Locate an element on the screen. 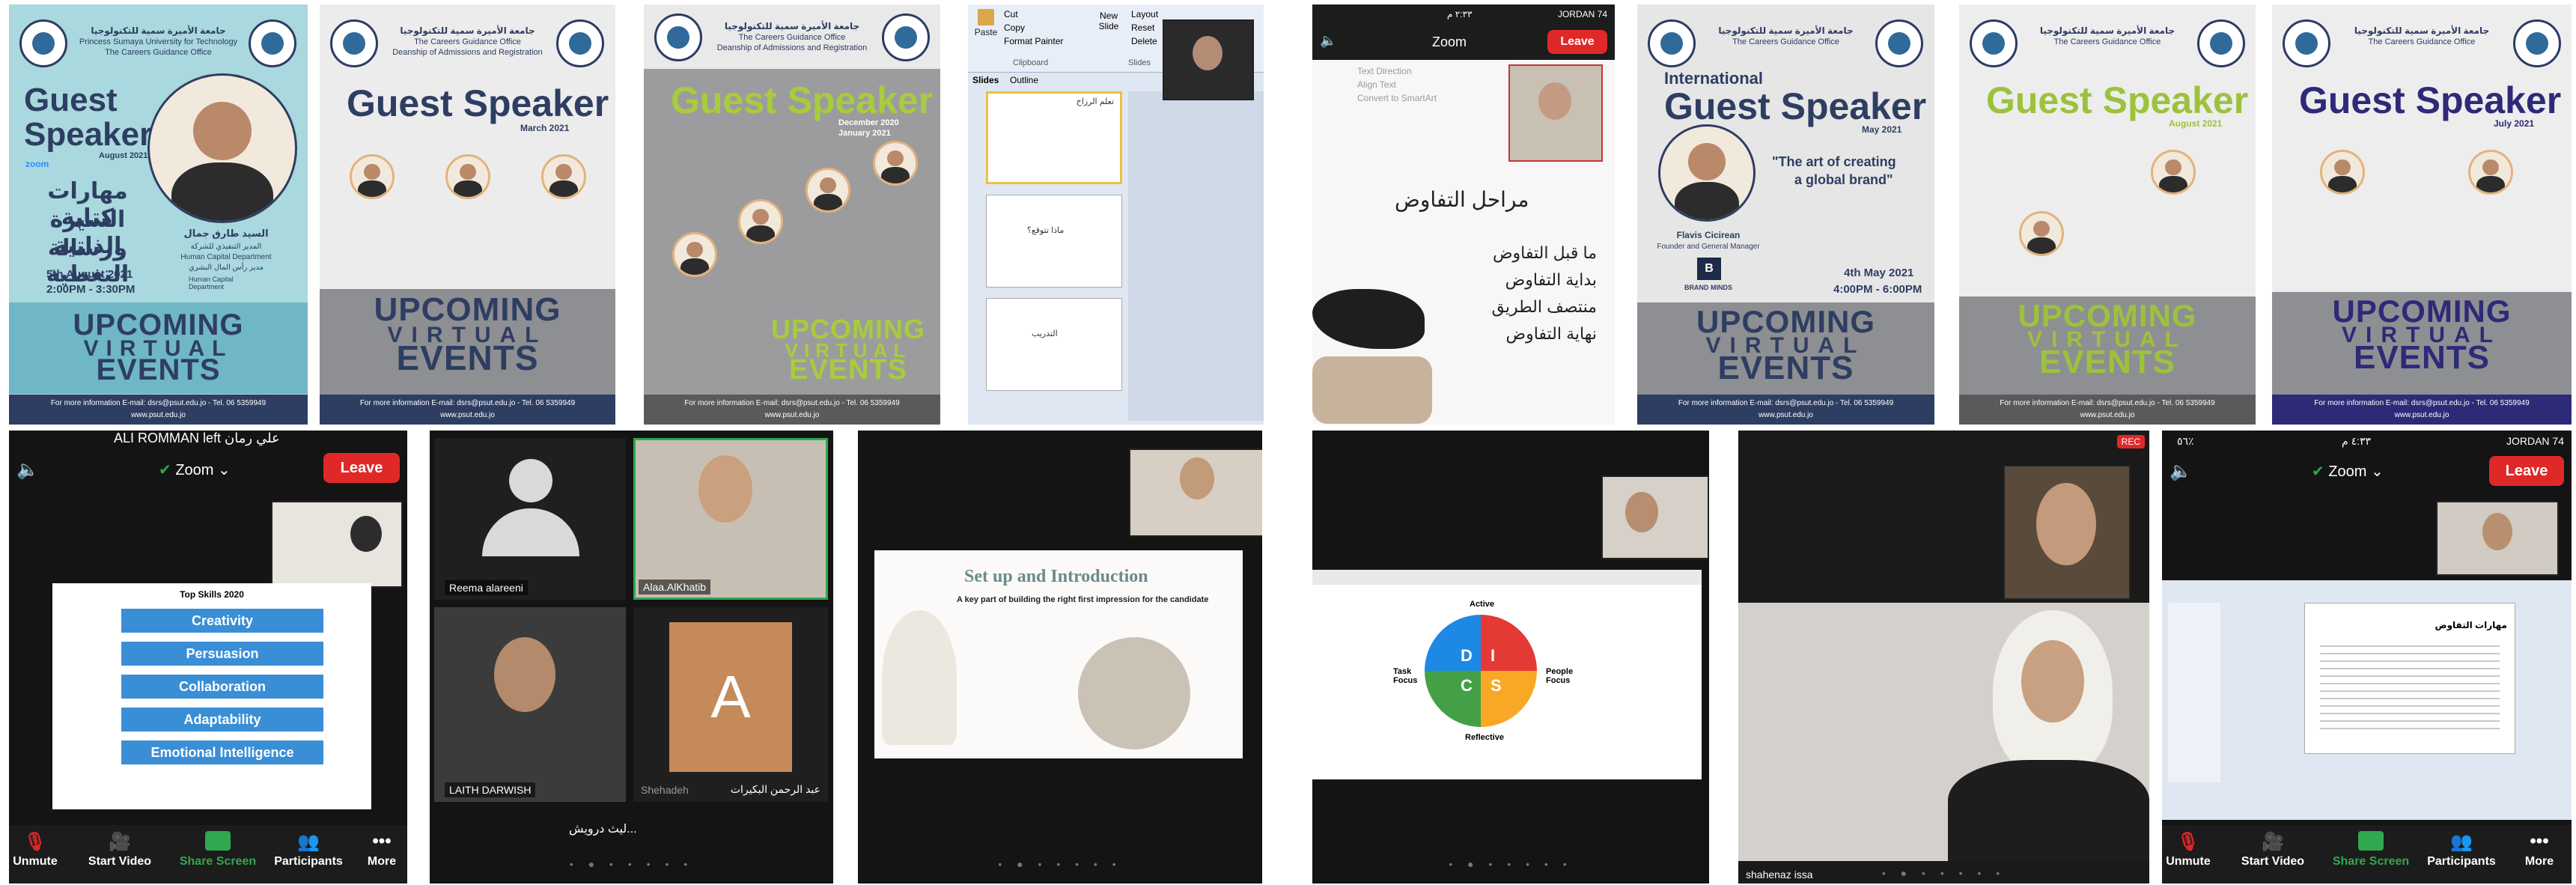  participant-name-ar: عبد الرحمن البكيرات is located at coordinates (775, 789).